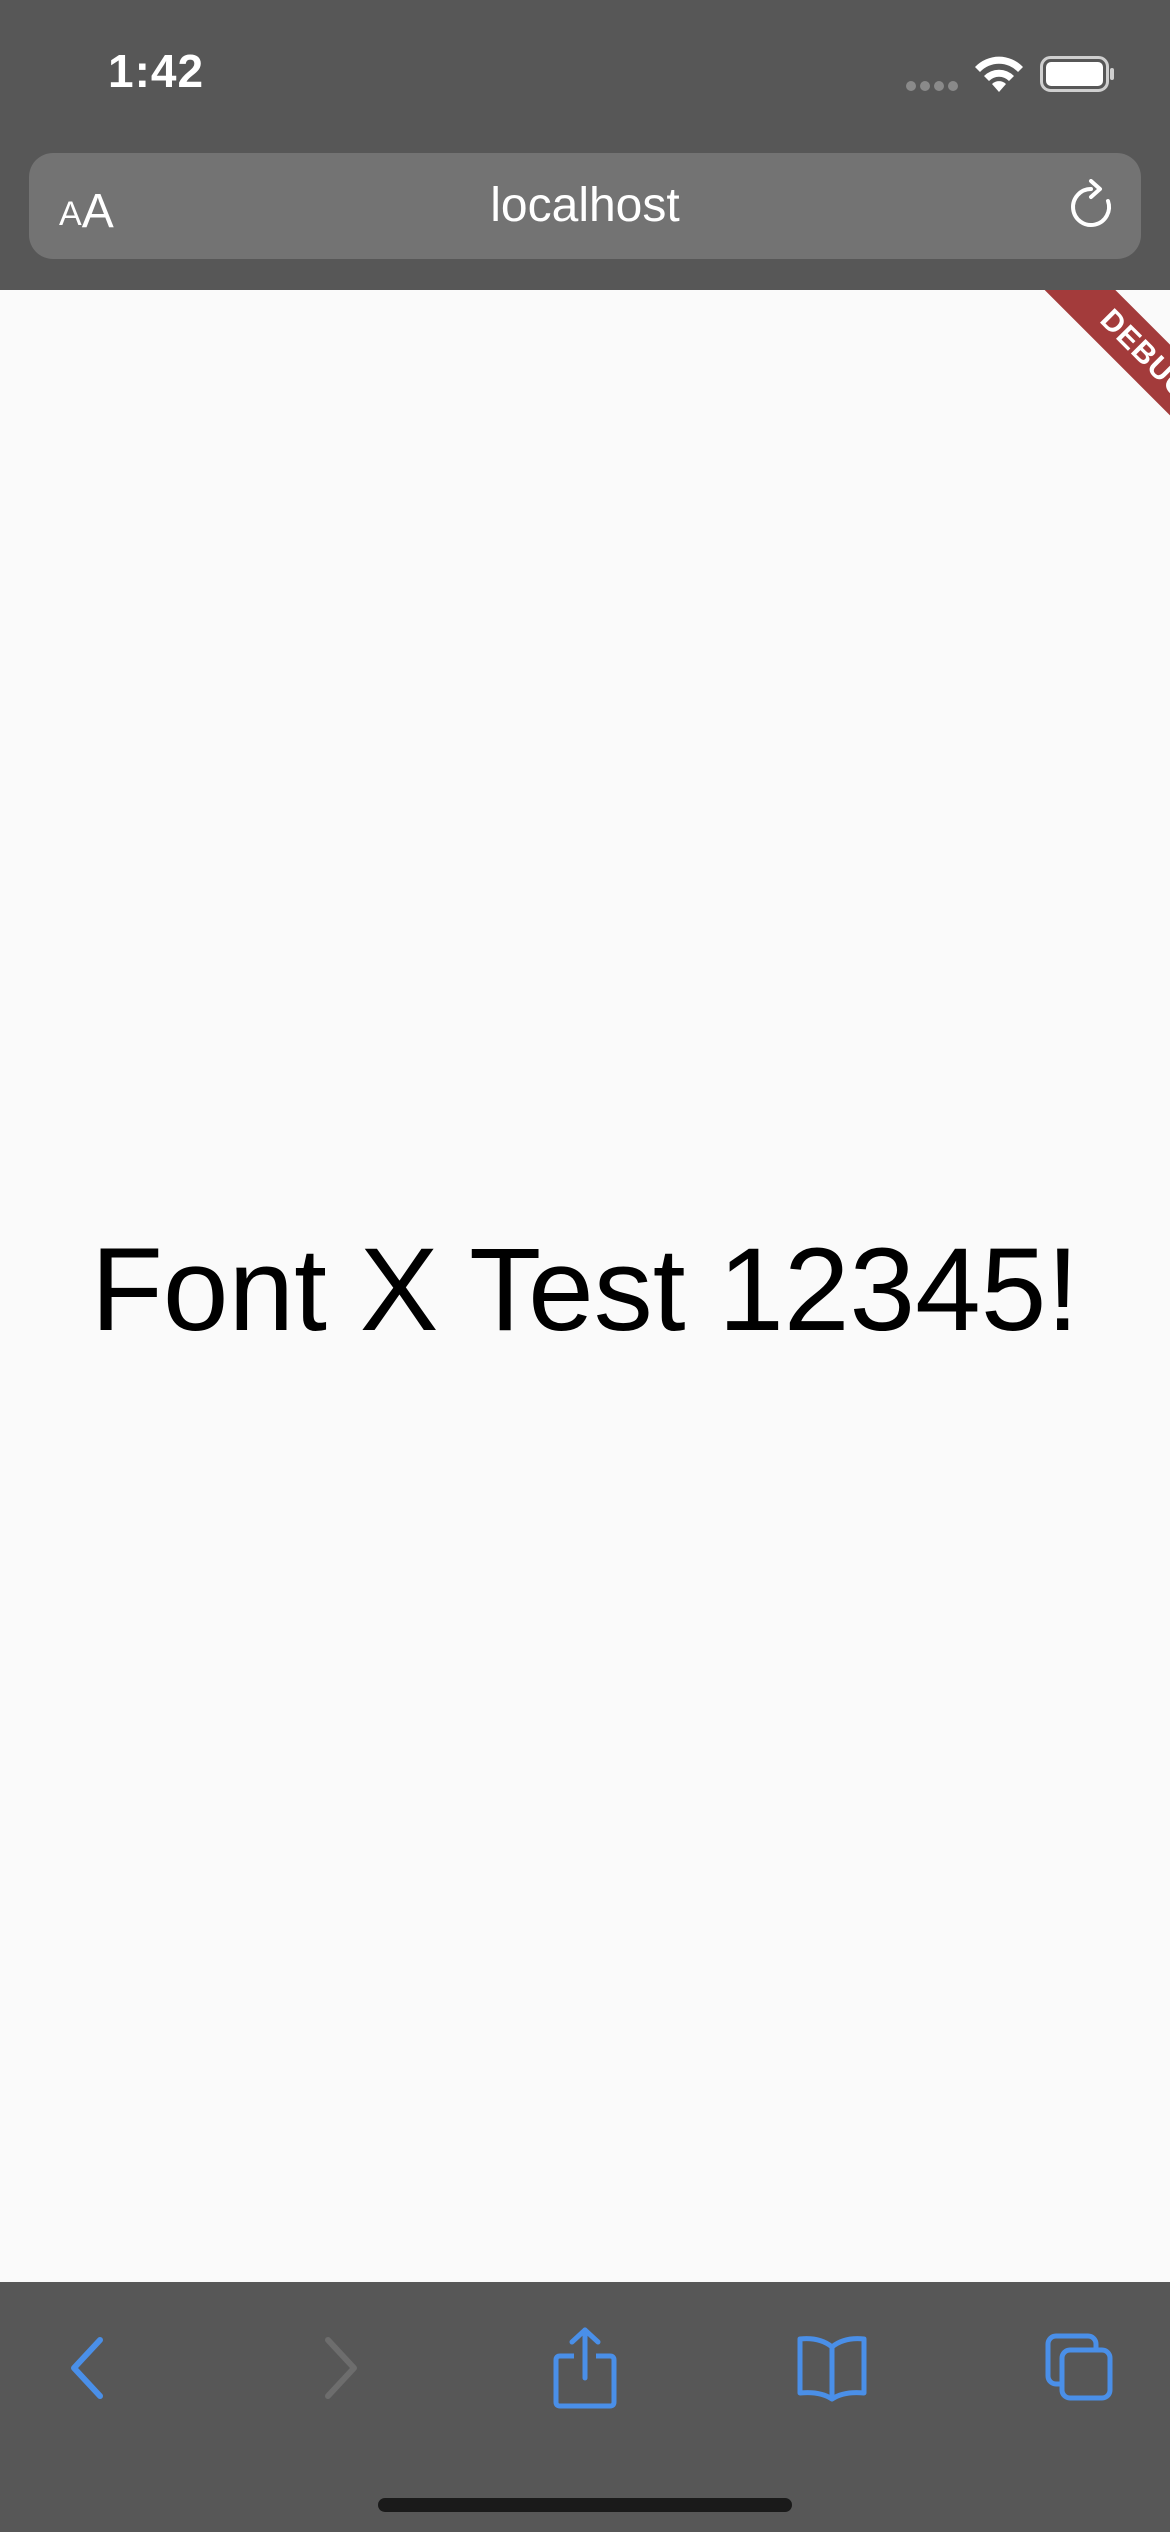 Image resolution: width=1170 pixels, height=2532 pixels. What do you see at coordinates (585, 2505) in the screenshot?
I see `home-indicator` at bounding box center [585, 2505].